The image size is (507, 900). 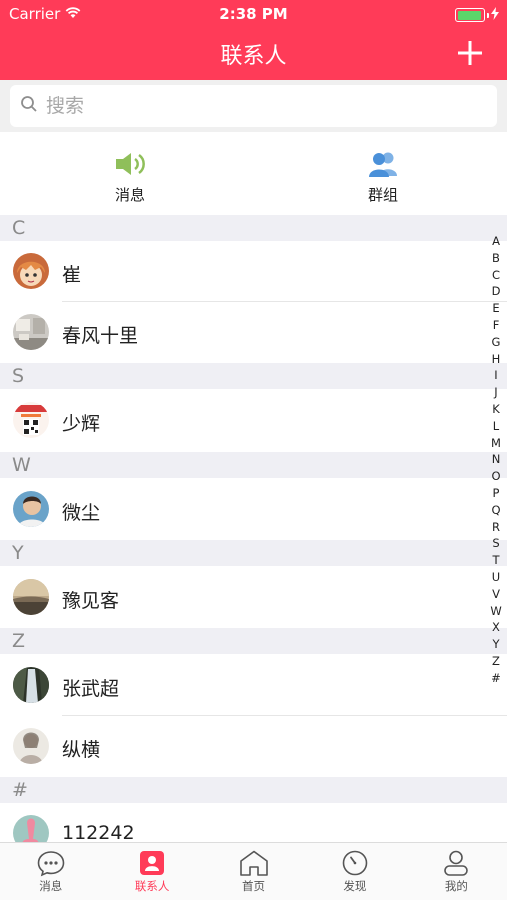 What do you see at coordinates (130, 177) in the screenshot?
I see `shortcut-messages: 消息` at bounding box center [130, 177].